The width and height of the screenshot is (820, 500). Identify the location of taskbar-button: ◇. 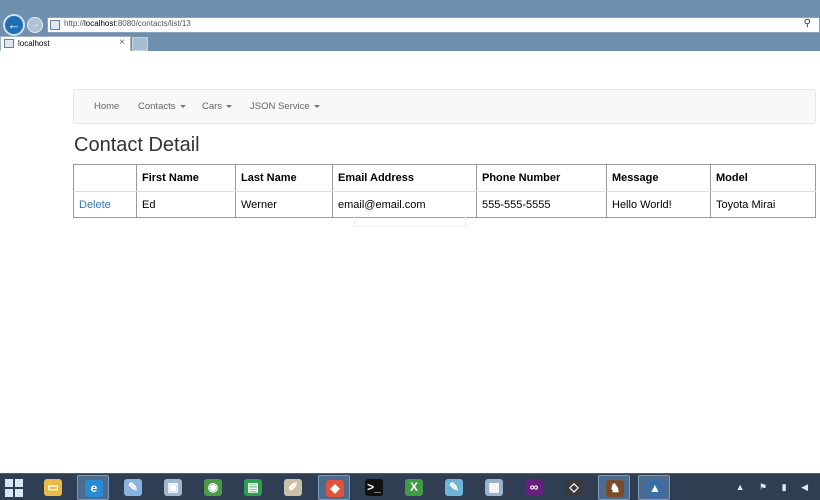
(574, 487).